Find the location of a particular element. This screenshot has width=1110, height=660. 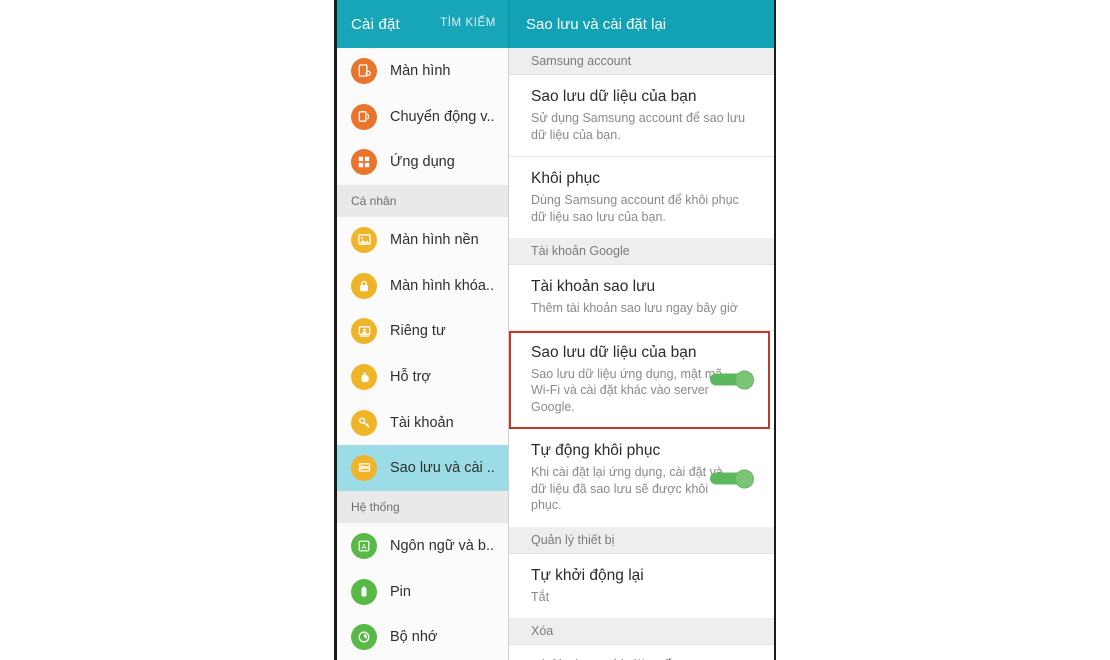

sidebar-item-label: Hỗ trợ is located at coordinates (410, 376).